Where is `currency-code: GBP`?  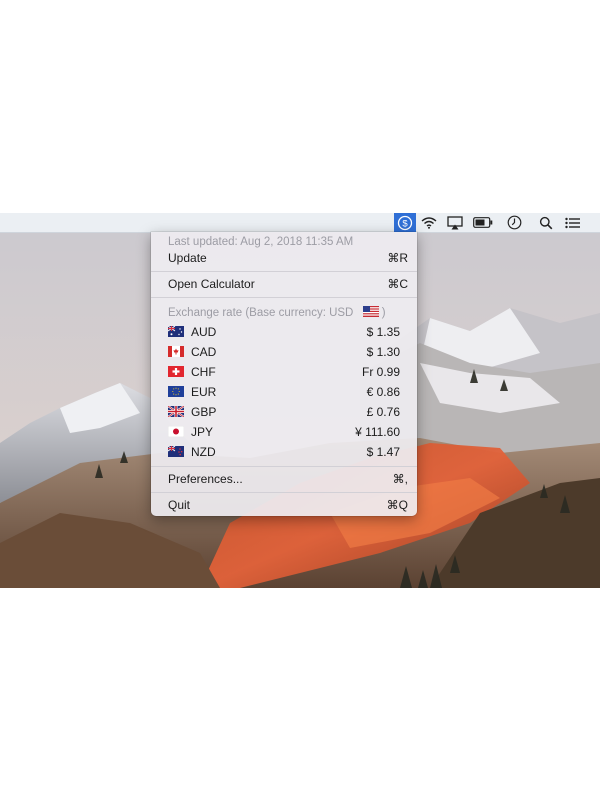 currency-code: GBP is located at coordinates (204, 412).